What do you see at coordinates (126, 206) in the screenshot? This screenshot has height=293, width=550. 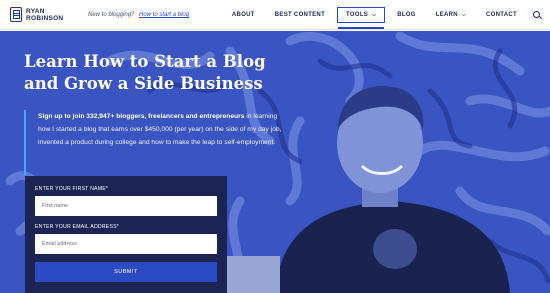 I see `first-name-input` at bounding box center [126, 206].